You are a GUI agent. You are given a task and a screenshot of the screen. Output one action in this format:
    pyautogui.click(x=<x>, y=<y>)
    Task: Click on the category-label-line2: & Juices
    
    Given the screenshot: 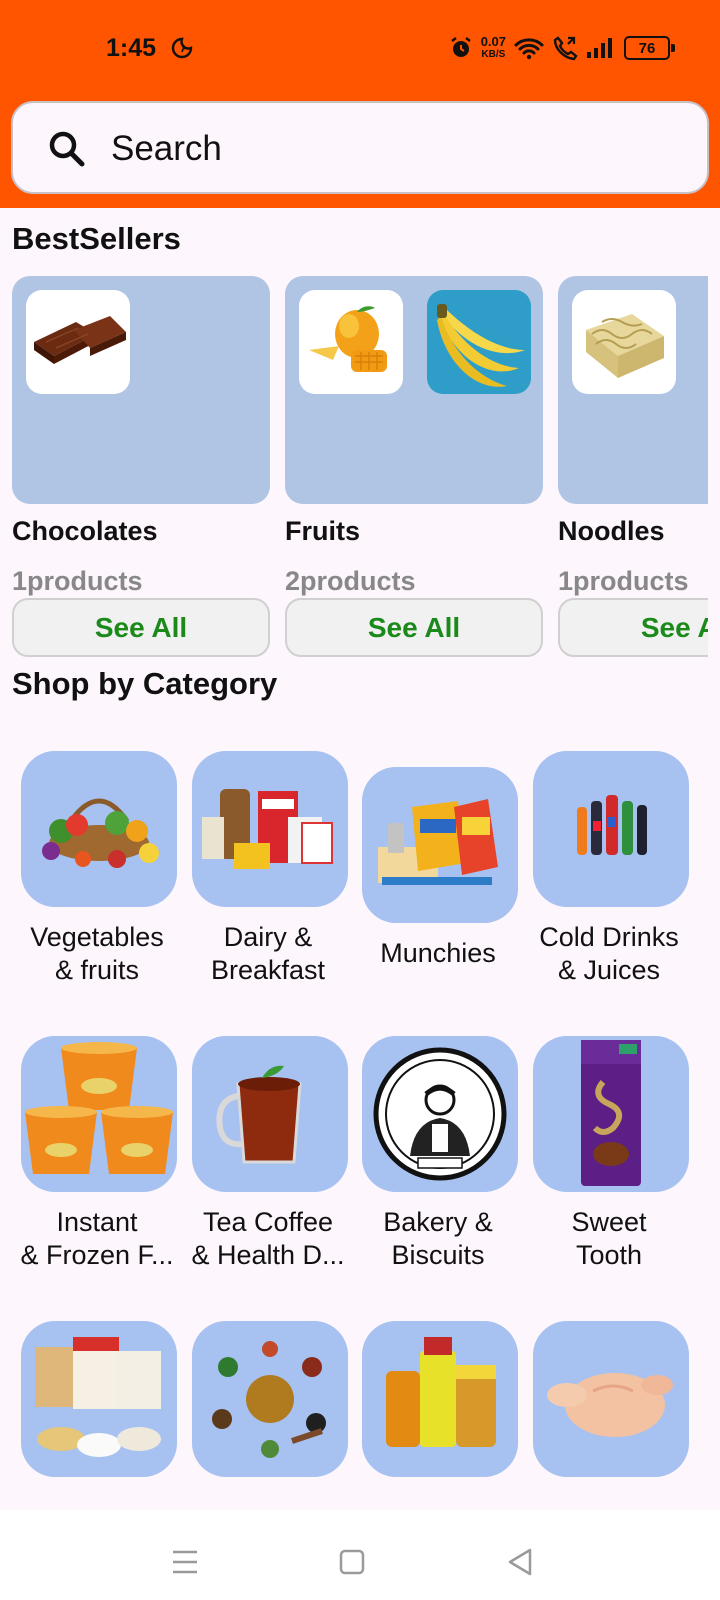 What is the action you would take?
    pyautogui.click(x=609, y=970)
    